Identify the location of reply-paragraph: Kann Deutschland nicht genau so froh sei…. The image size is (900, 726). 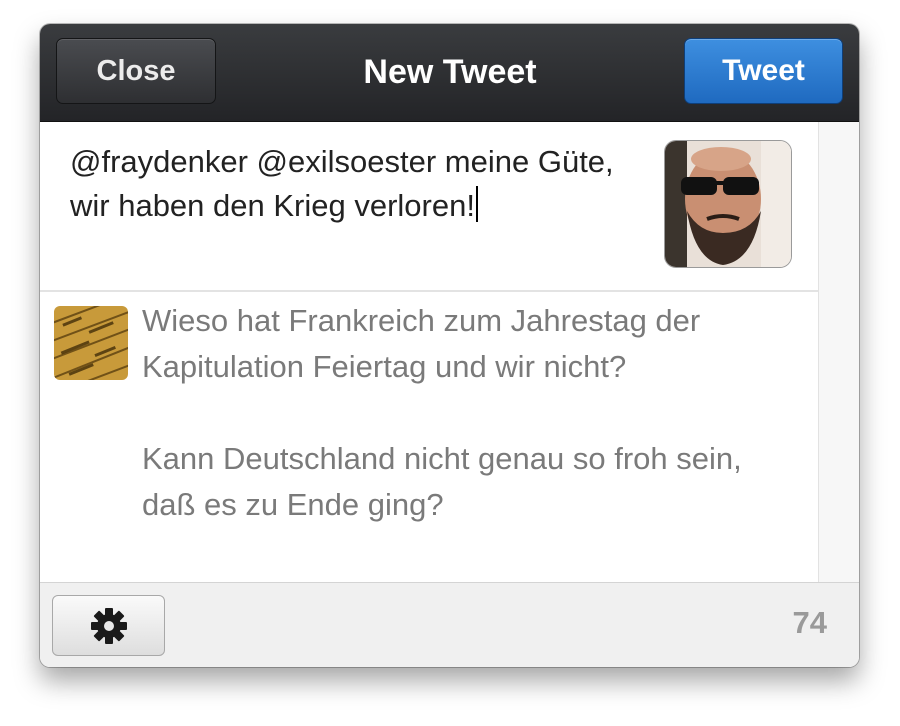
(442, 481).